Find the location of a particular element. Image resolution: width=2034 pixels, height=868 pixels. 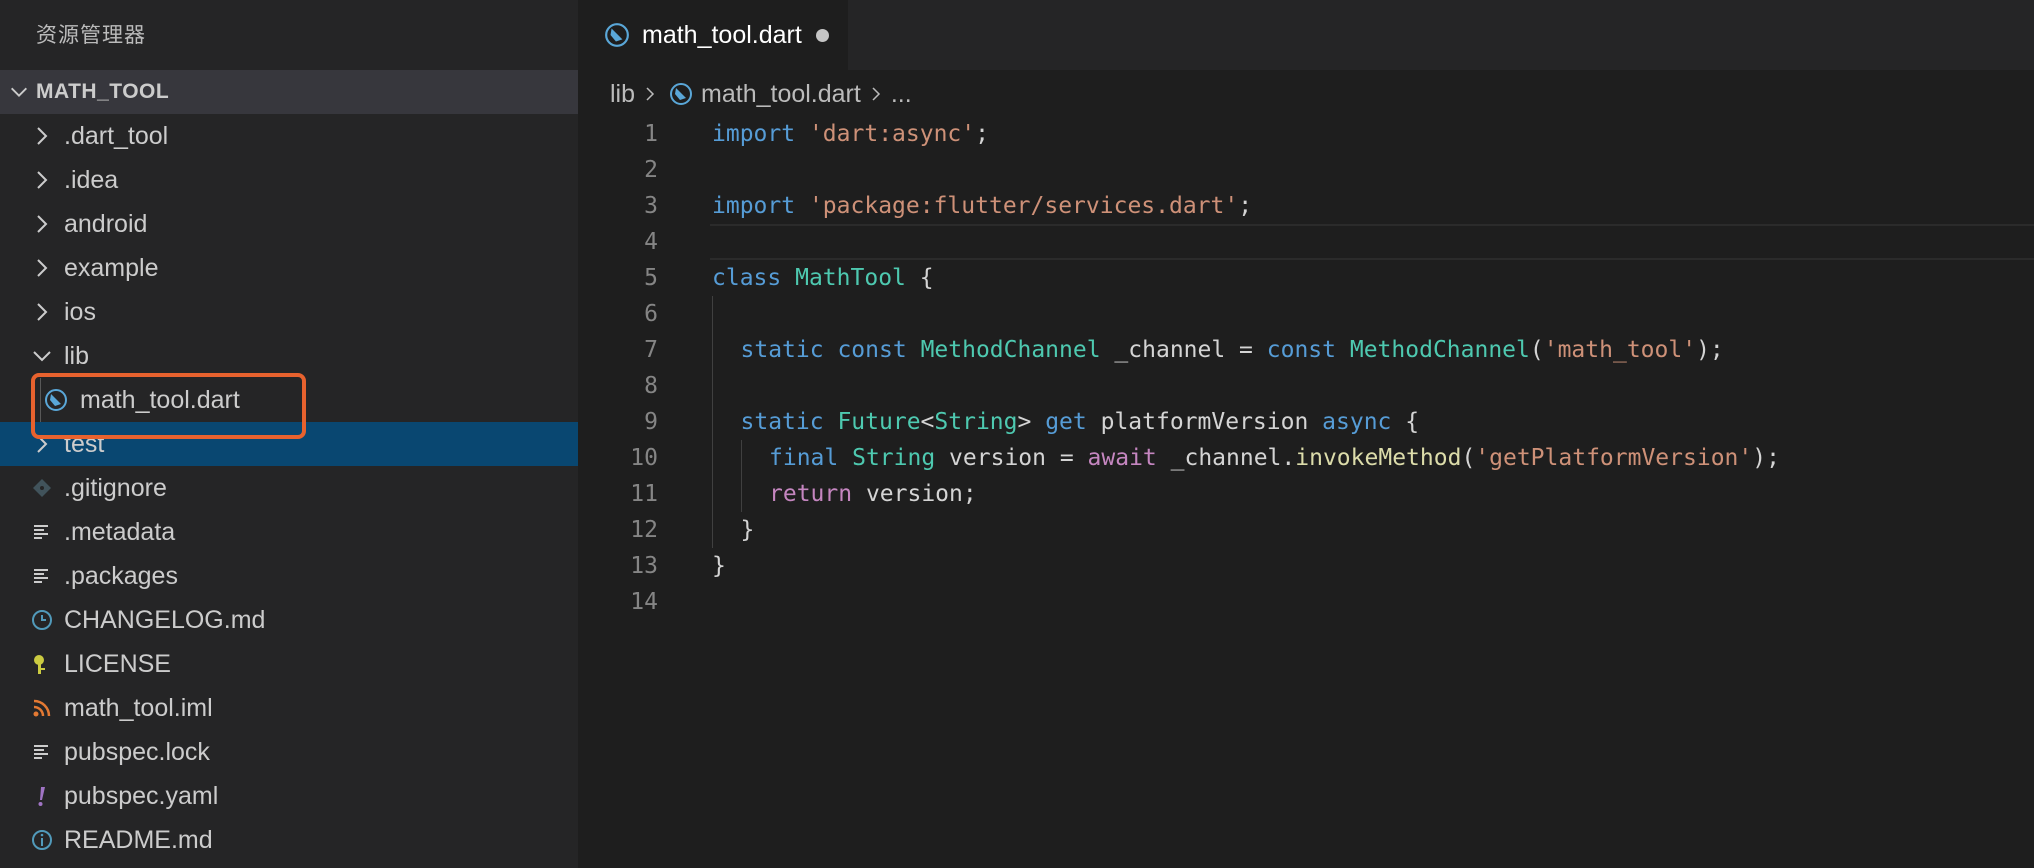

line-number: 8 is located at coordinates (651, 386).